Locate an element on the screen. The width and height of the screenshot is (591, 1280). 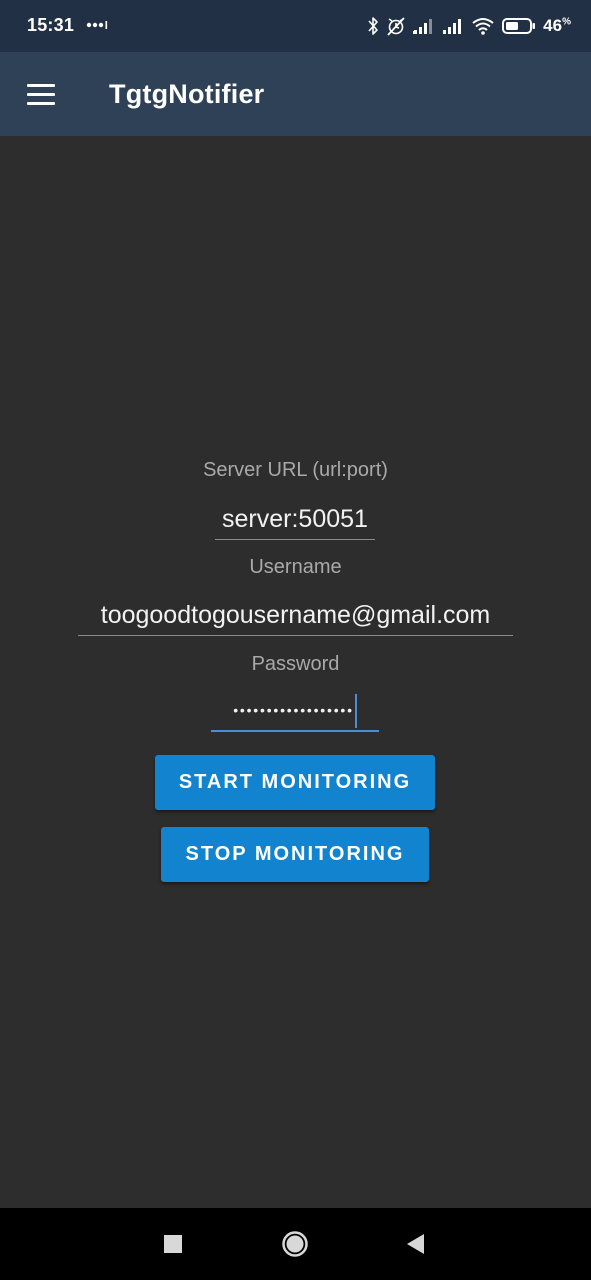
back-triangle-icon is located at coordinates (415, 1244).